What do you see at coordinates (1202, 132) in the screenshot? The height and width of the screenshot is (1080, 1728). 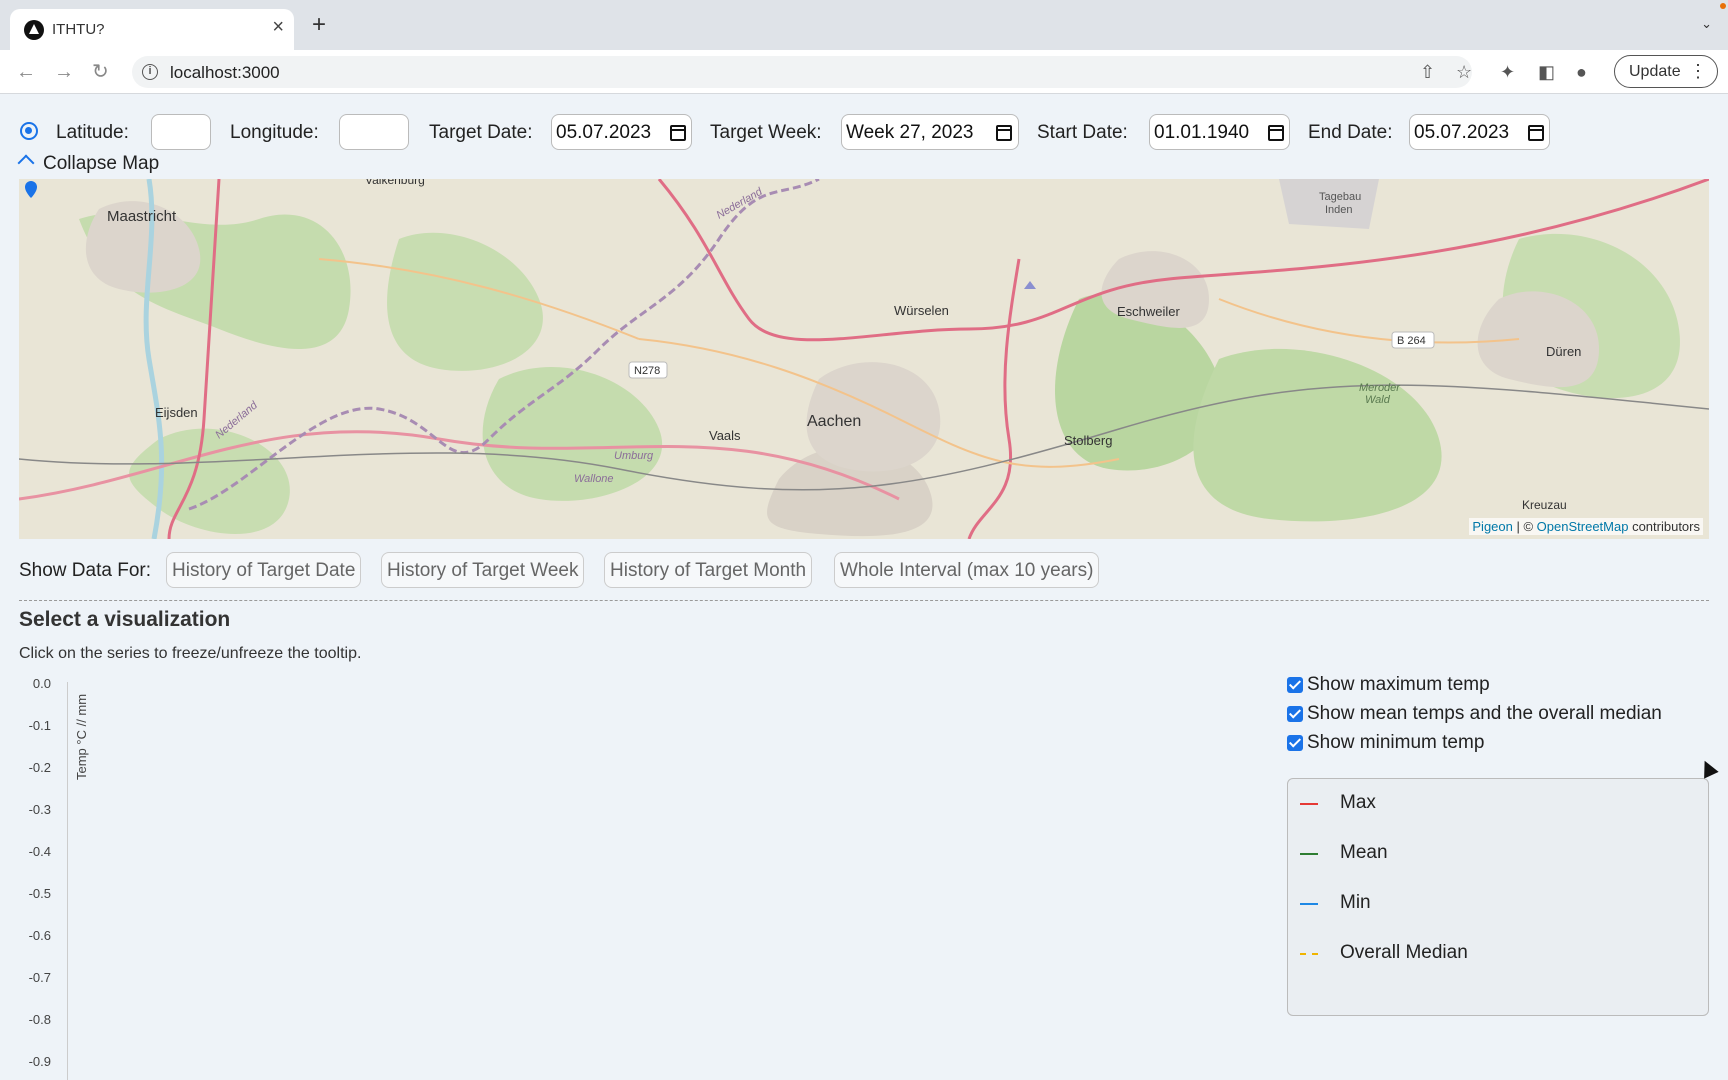 I see `start-date-value: 01.01.1940` at bounding box center [1202, 132].